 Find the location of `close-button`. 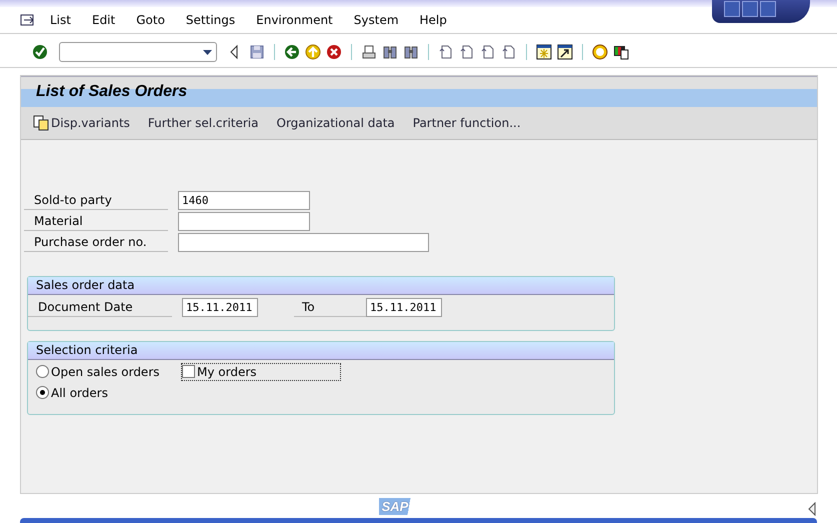

close-button is located at coordinates (768, 9).